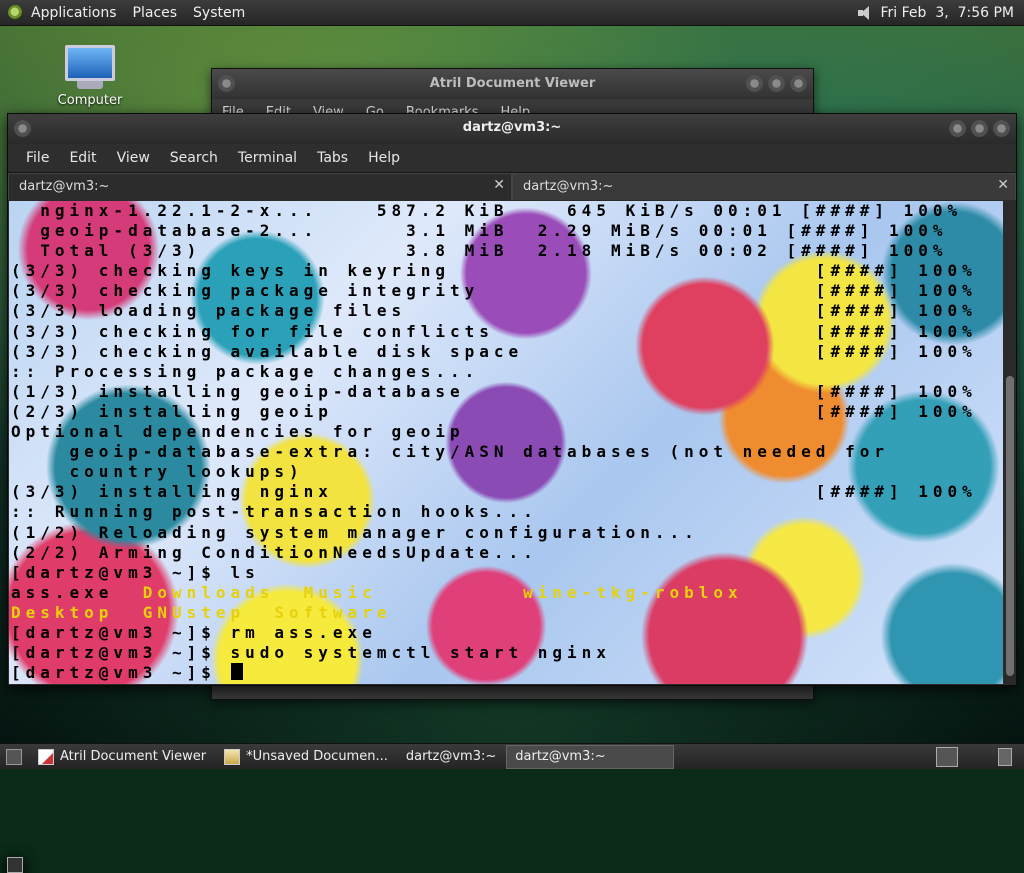 This screenshot has height=873, width=1024. I want to click on terminal-line: [dartz@vm3 ~]$ ls, so click(135, 572).